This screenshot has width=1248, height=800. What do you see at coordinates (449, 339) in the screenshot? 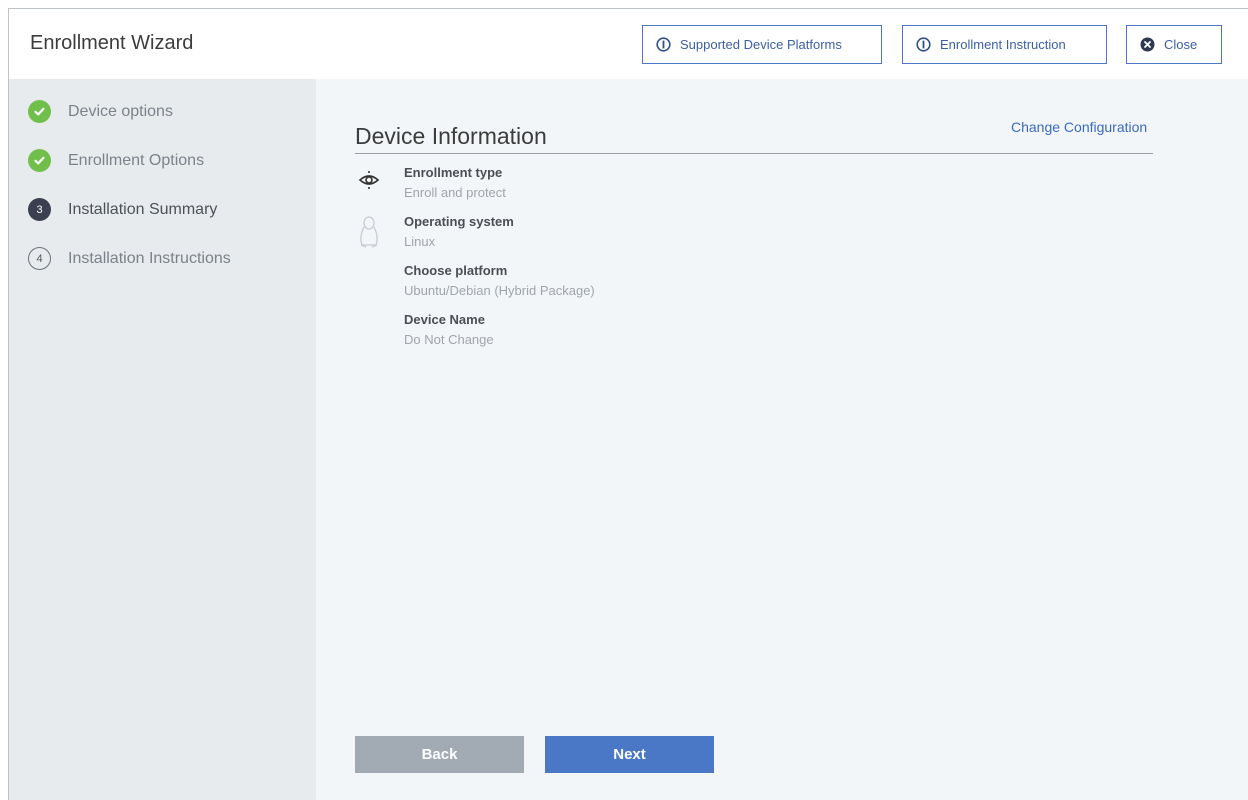
I see `device-name-value: Do Not Change` at bounding box center [449, 339].